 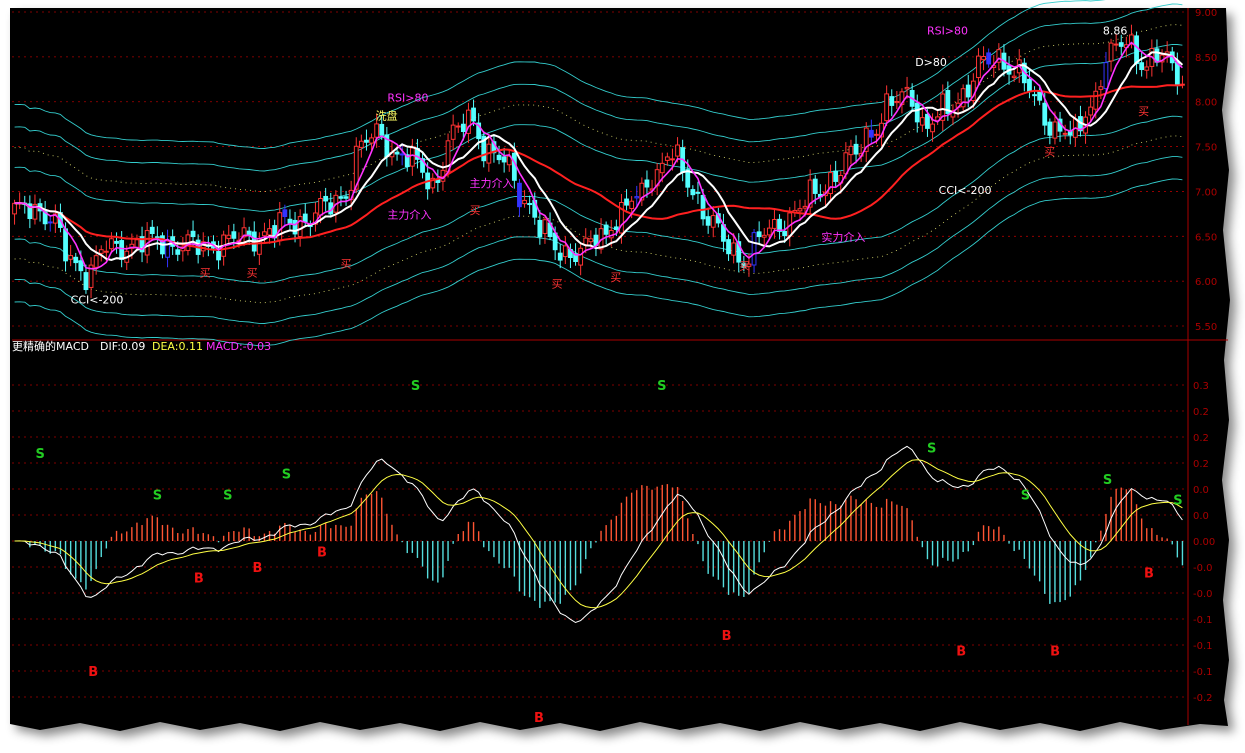 I want to click on macd-tick-label: 0.3, so click(x=1201, y=386).